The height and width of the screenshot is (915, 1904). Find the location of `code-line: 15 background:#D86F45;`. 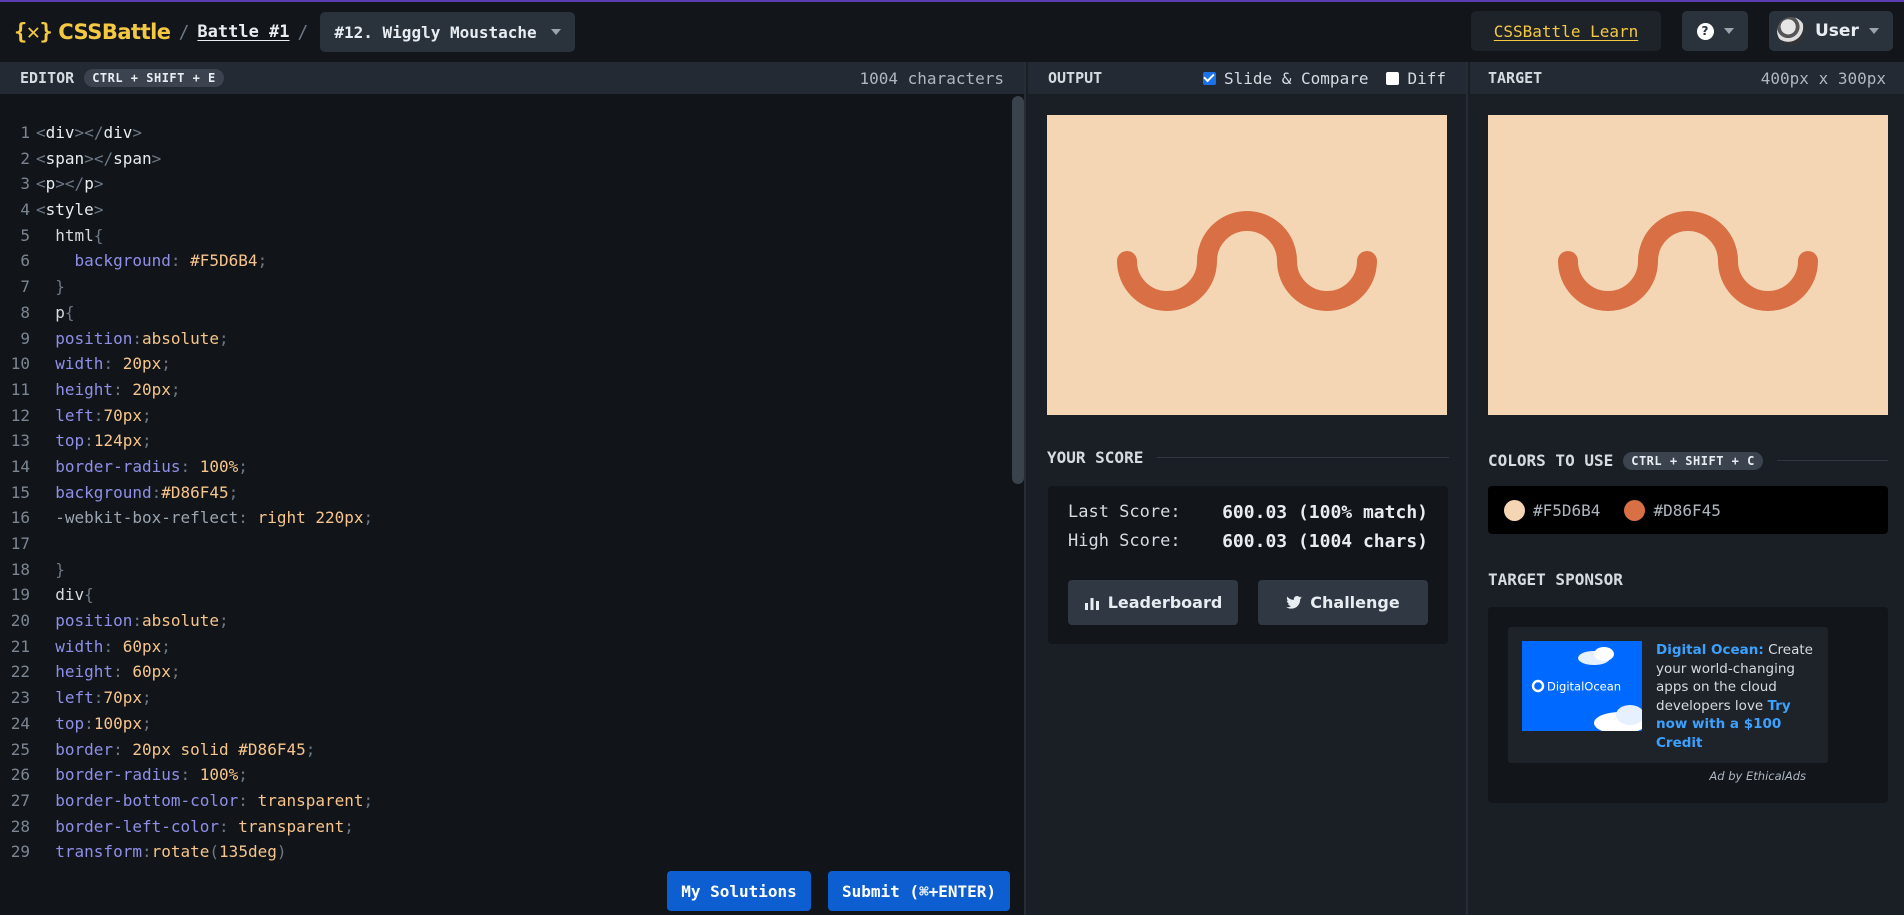

code-line: 15 background:#D86F45; is located at coordinates (505, 493).